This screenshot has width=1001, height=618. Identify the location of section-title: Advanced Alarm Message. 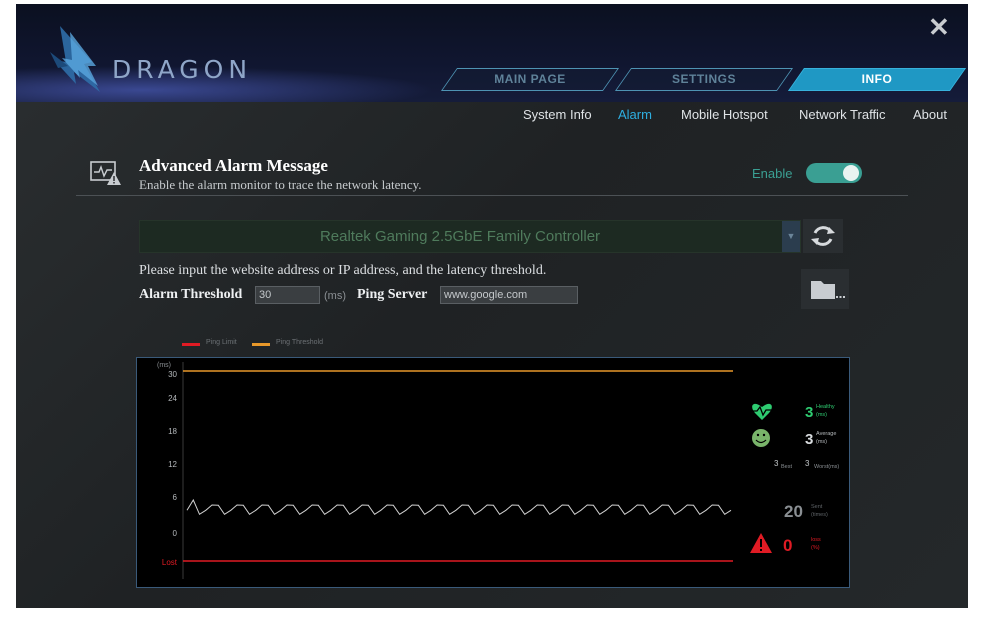
(233, 165).